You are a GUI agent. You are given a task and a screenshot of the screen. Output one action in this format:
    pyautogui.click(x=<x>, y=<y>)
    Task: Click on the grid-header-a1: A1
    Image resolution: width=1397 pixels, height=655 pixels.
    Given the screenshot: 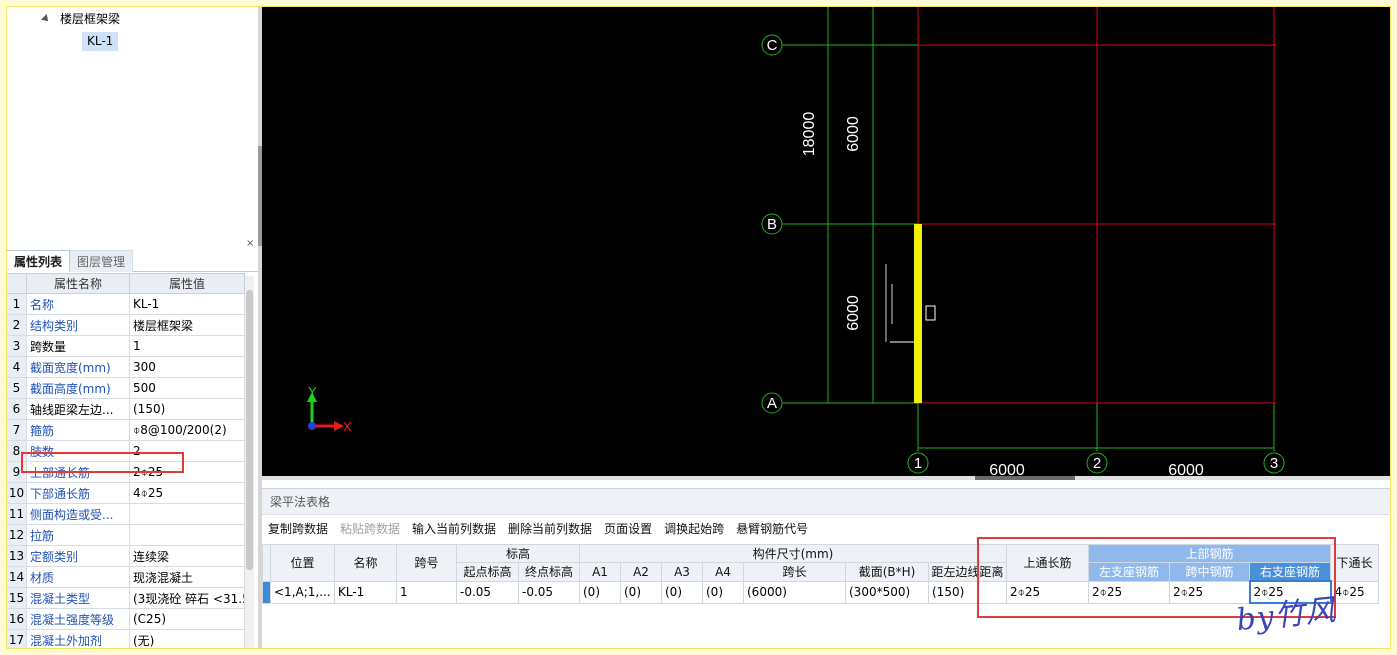 What is the action you would take?
    pyautogui.click(x=600, y=572)
    